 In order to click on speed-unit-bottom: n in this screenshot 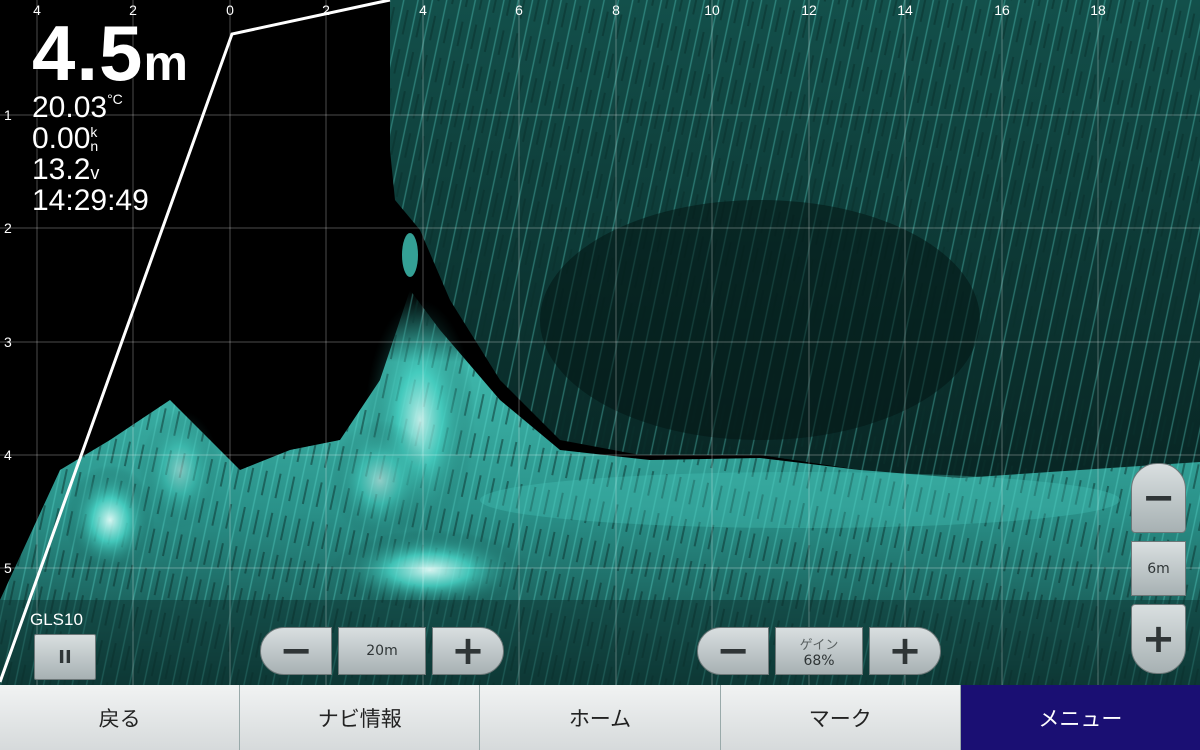, I will do `click(94, 146)`.